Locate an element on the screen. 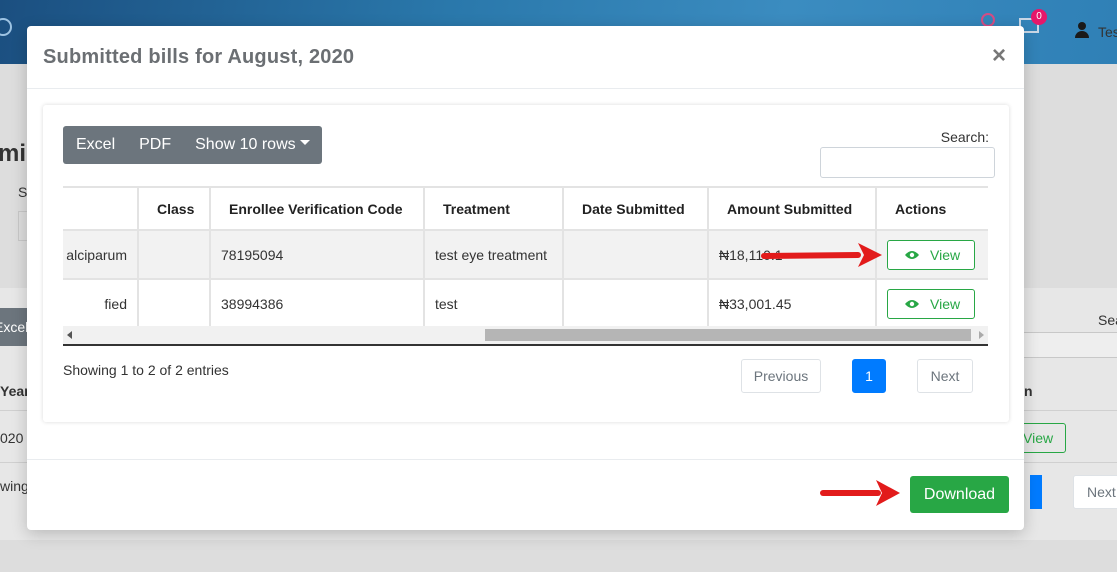 The width and height of the screenshot is (1117, 572). caret-down-icon is located at coordinates (304, 143).